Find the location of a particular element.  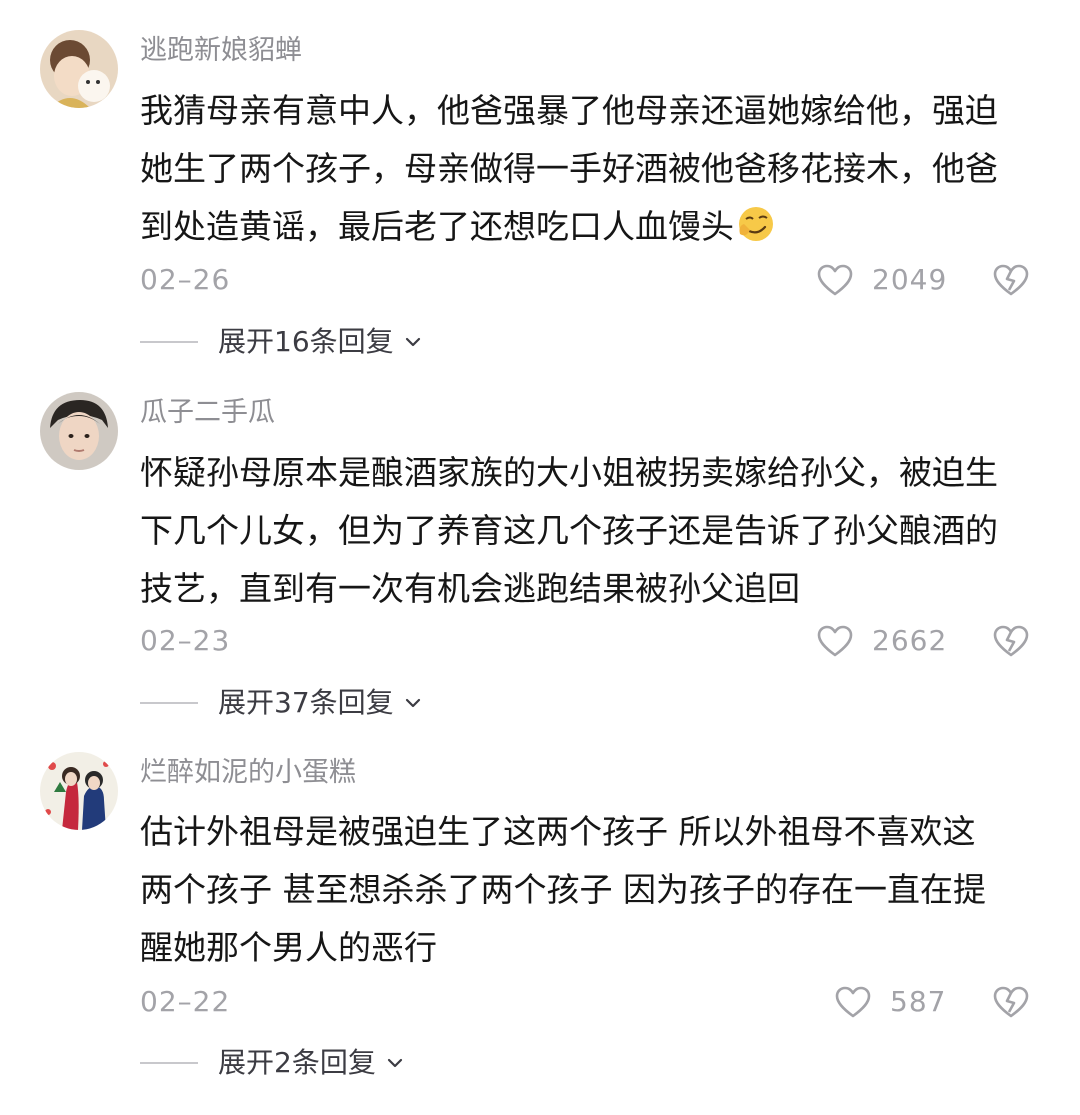

like-button: 2662 is located at coordinates (881, 641).